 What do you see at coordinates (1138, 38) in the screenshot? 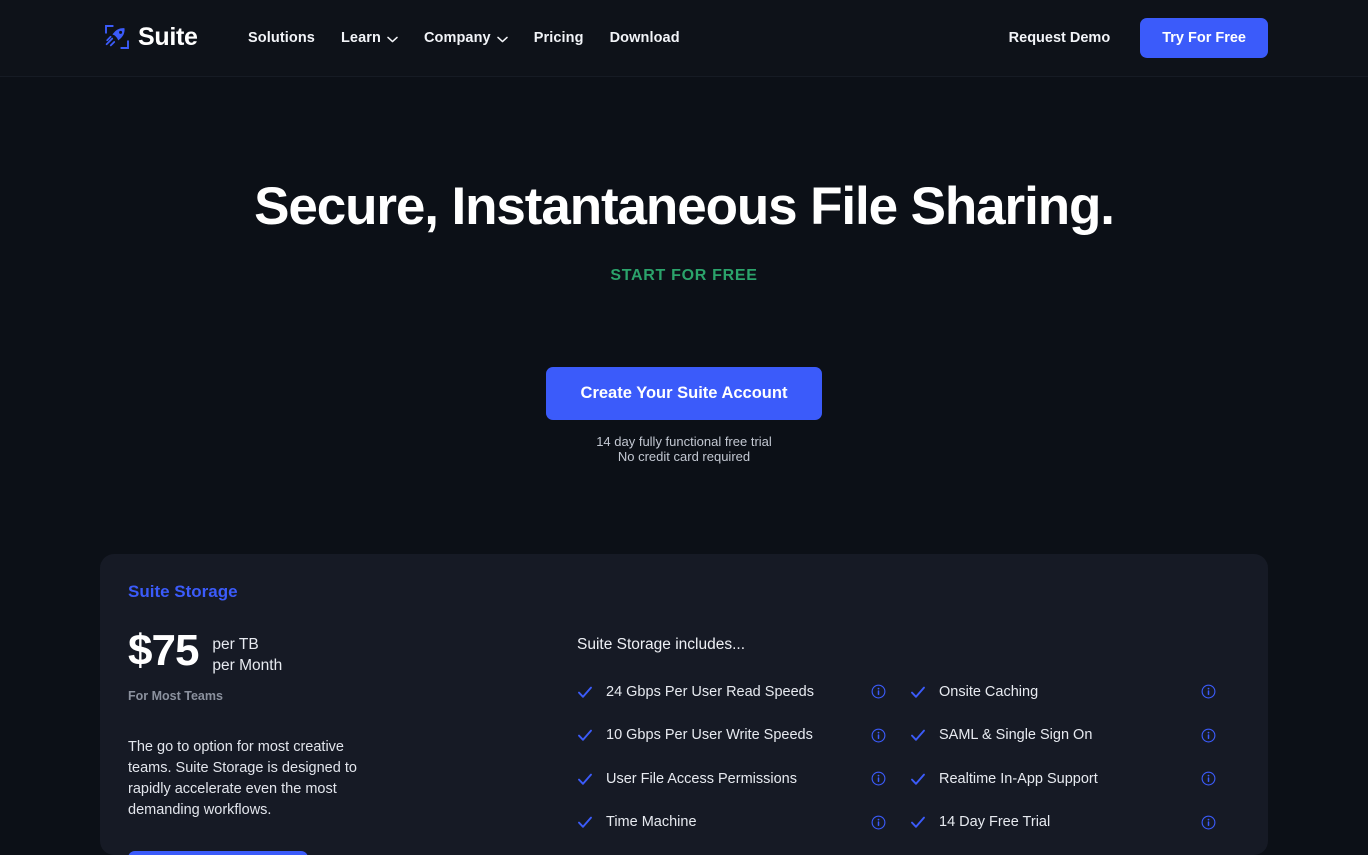
I see `header-actions: Request Demo Try For Free` at bounding box center [1138, 38].